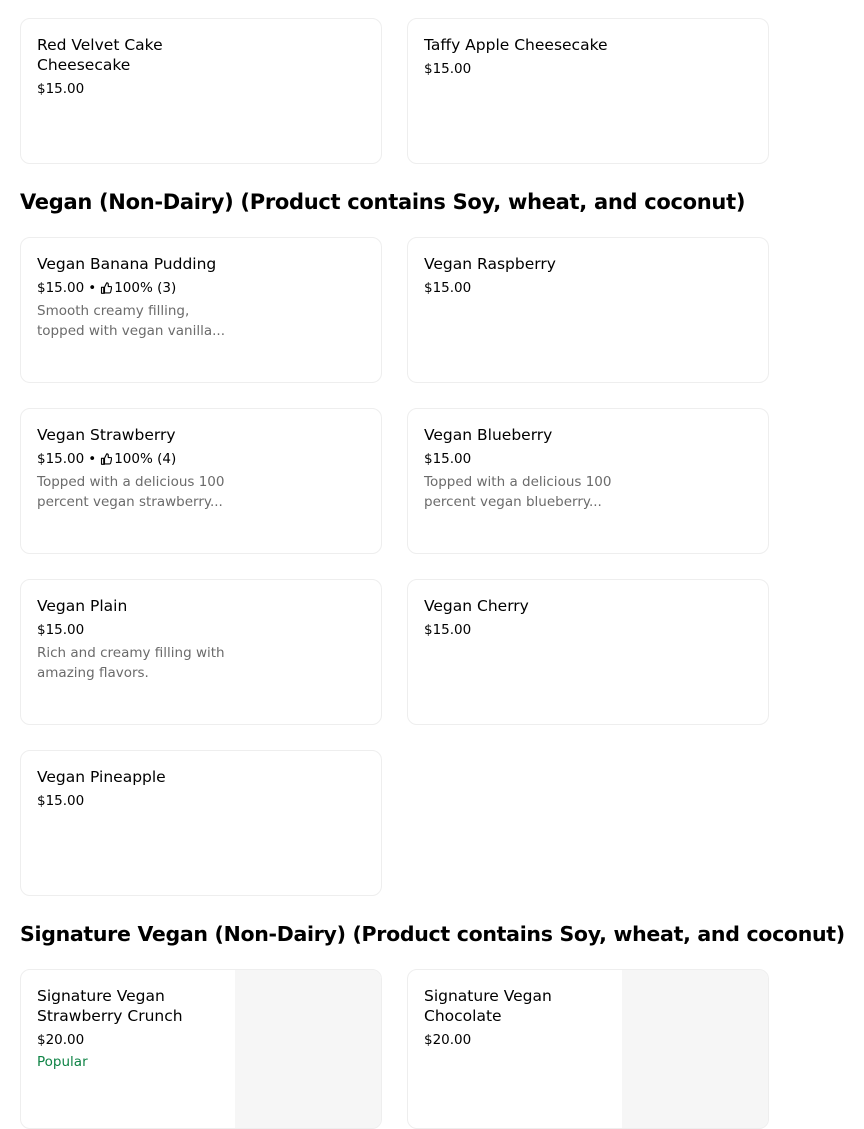 This screenshot has width=864, height=1129. What do you see at coordinates (106, 435) in the screenshot?
I see `item-title: Vegan Strawberry` at bounding box center [106, 435].